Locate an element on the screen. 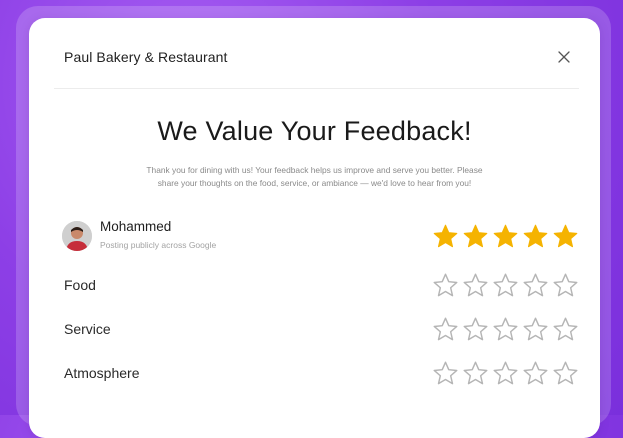 The height and width of the screenshot is (438, 623). service-star-5-icon is located at coordinates (565, 329).